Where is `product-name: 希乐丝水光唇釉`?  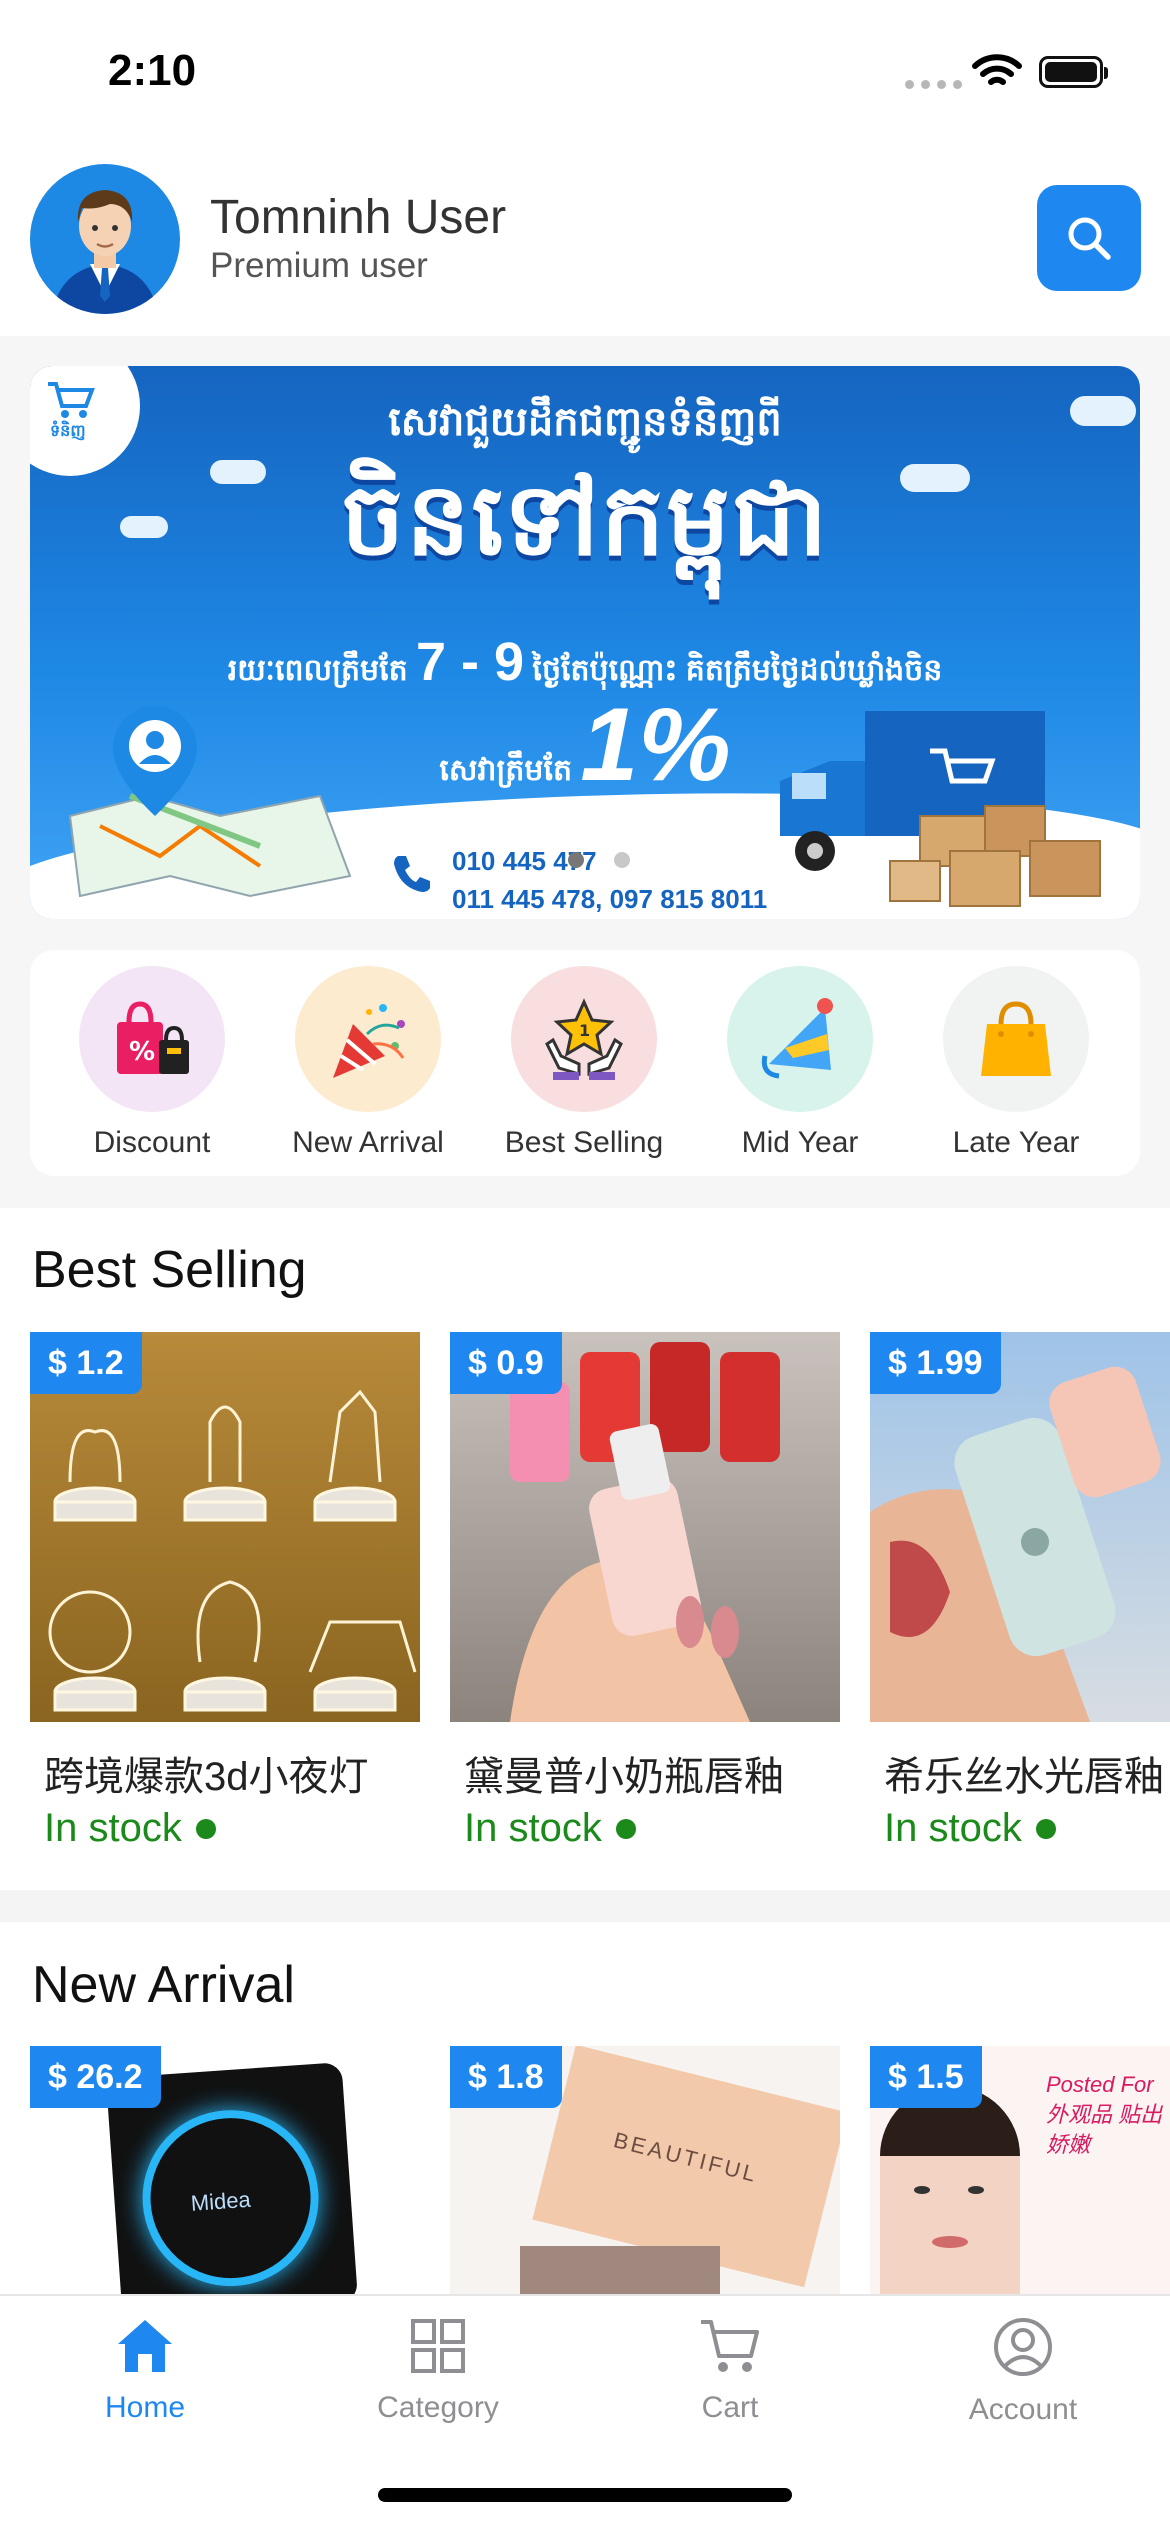 product-name: 希乐丝水光唇釉 is located at coordinates (1024, 1777).